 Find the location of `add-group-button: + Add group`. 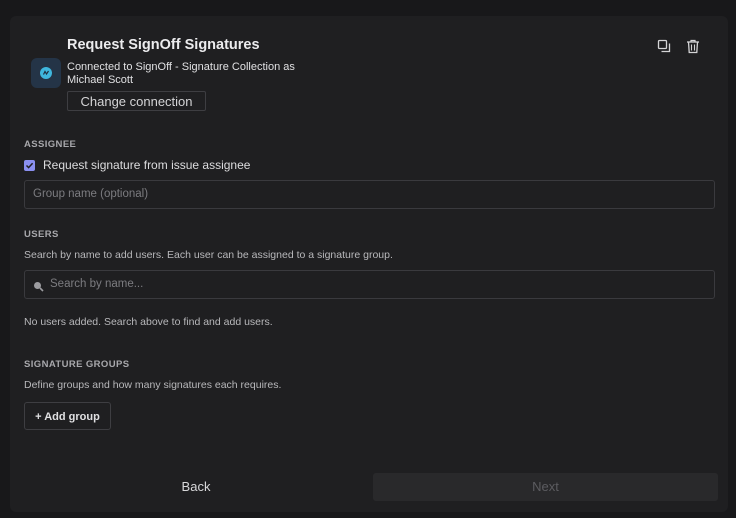

add-group-button: + Add group is located at coordinates (67, 416).